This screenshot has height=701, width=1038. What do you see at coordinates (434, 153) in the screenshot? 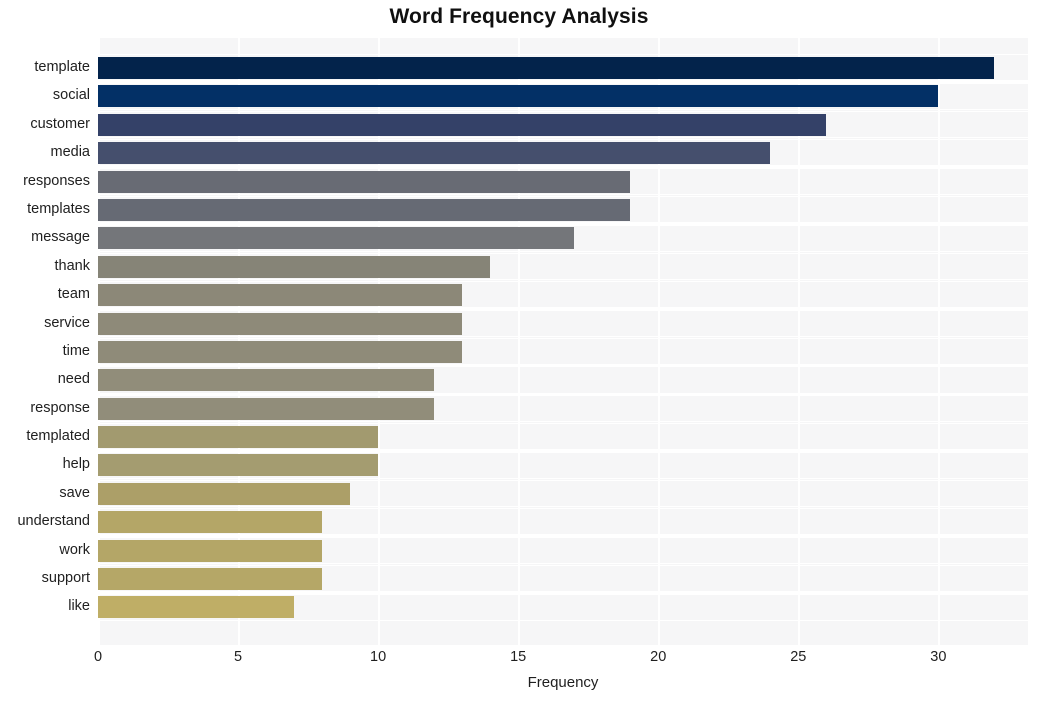
I see `bar-media` at bounding box center [434, 153].